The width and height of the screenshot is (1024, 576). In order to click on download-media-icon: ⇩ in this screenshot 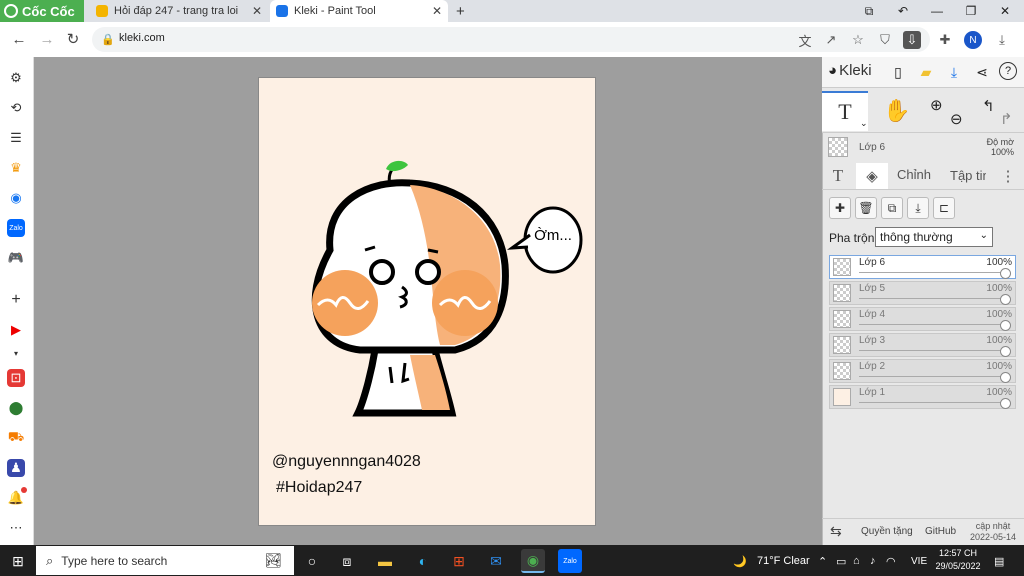, I will do `click(912, 40)`.